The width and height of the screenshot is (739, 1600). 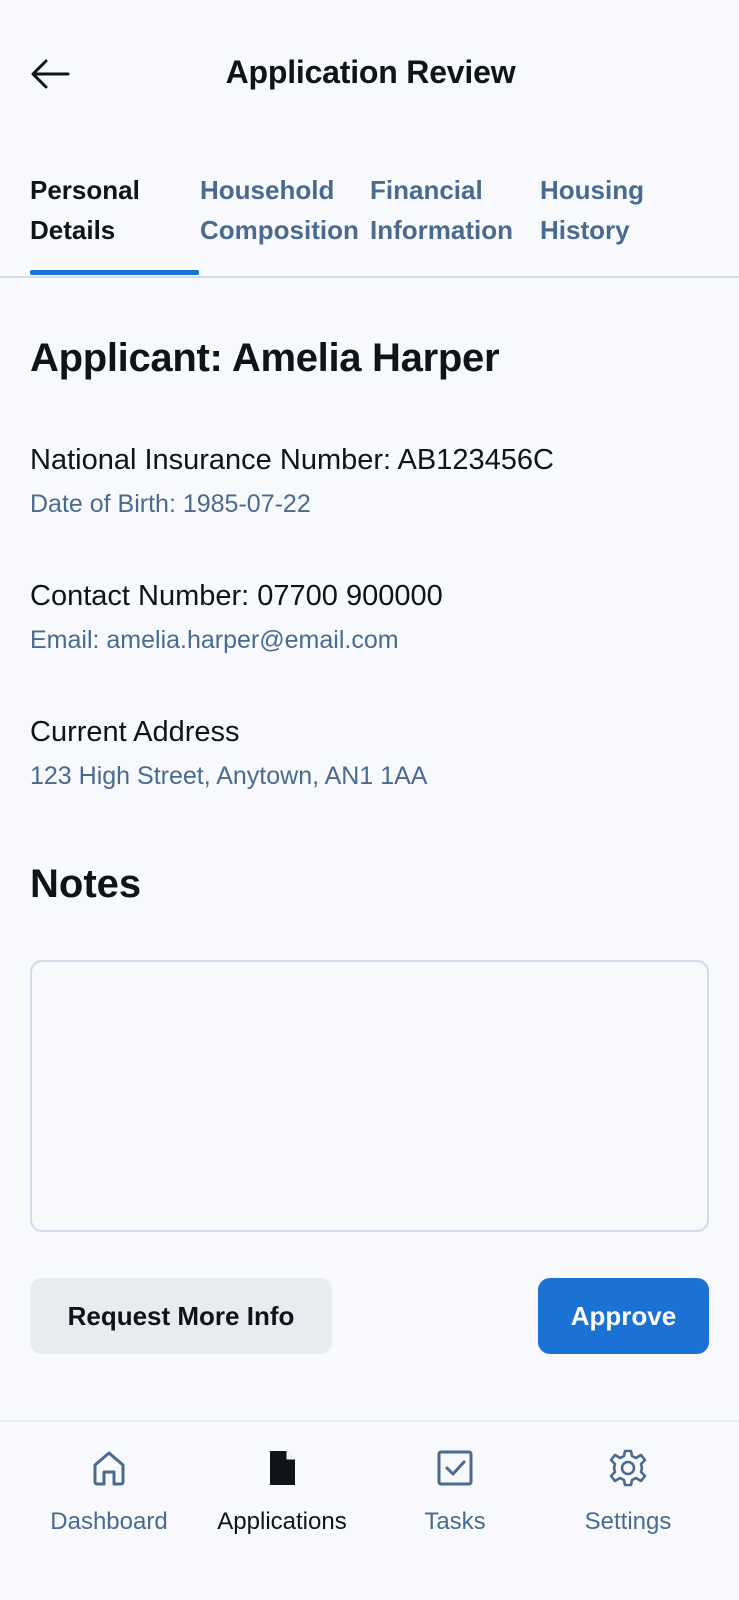 I want to click on nav-settings: Settings, so click(x=628, y=1503).